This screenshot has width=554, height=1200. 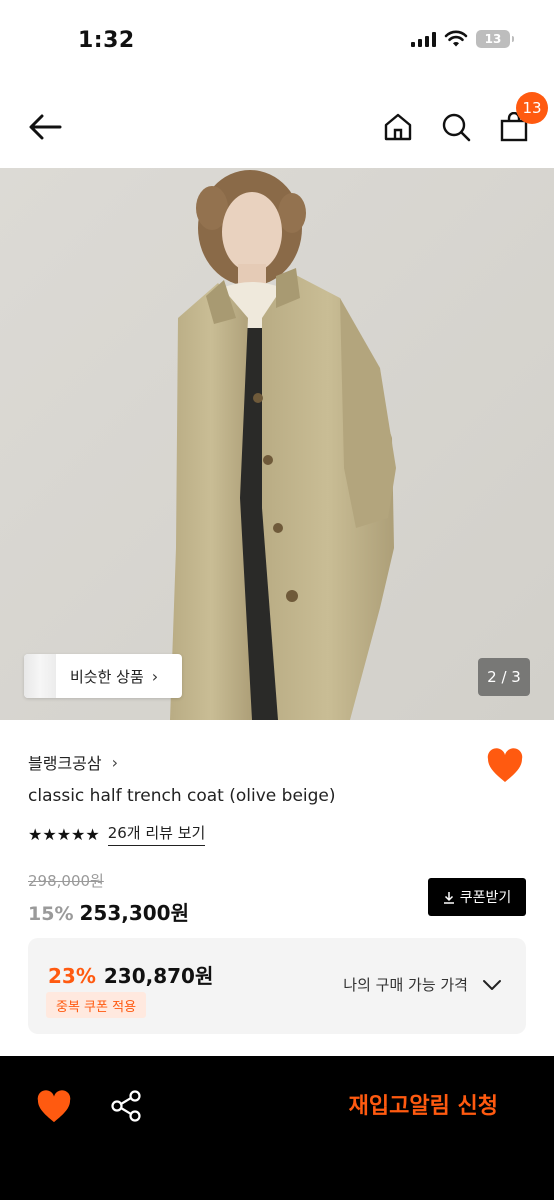 I want to click on arrow-left-icon, so click(x=45, y=127).